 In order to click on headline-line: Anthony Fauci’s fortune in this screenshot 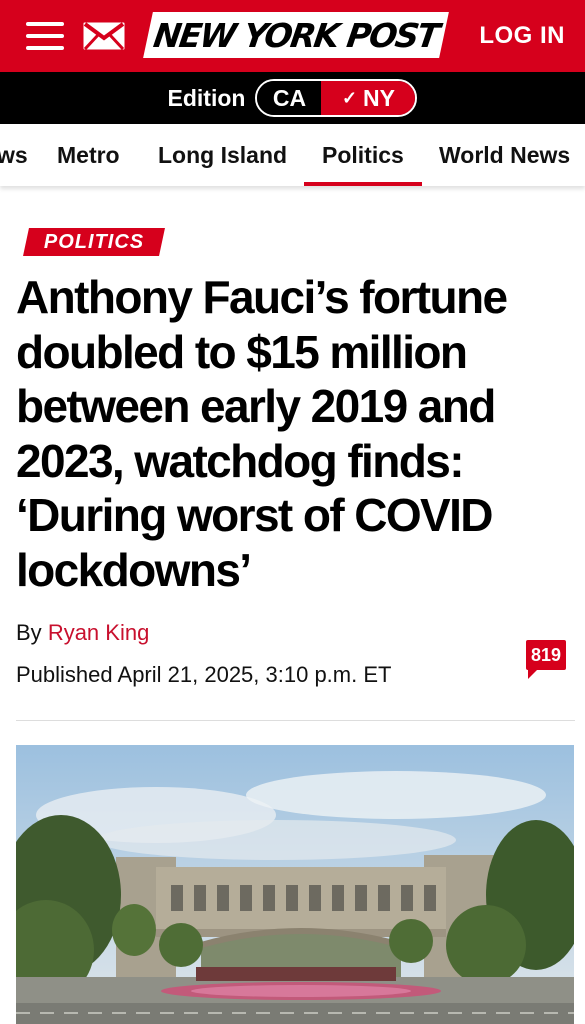, I will do `click(262, 297)`.